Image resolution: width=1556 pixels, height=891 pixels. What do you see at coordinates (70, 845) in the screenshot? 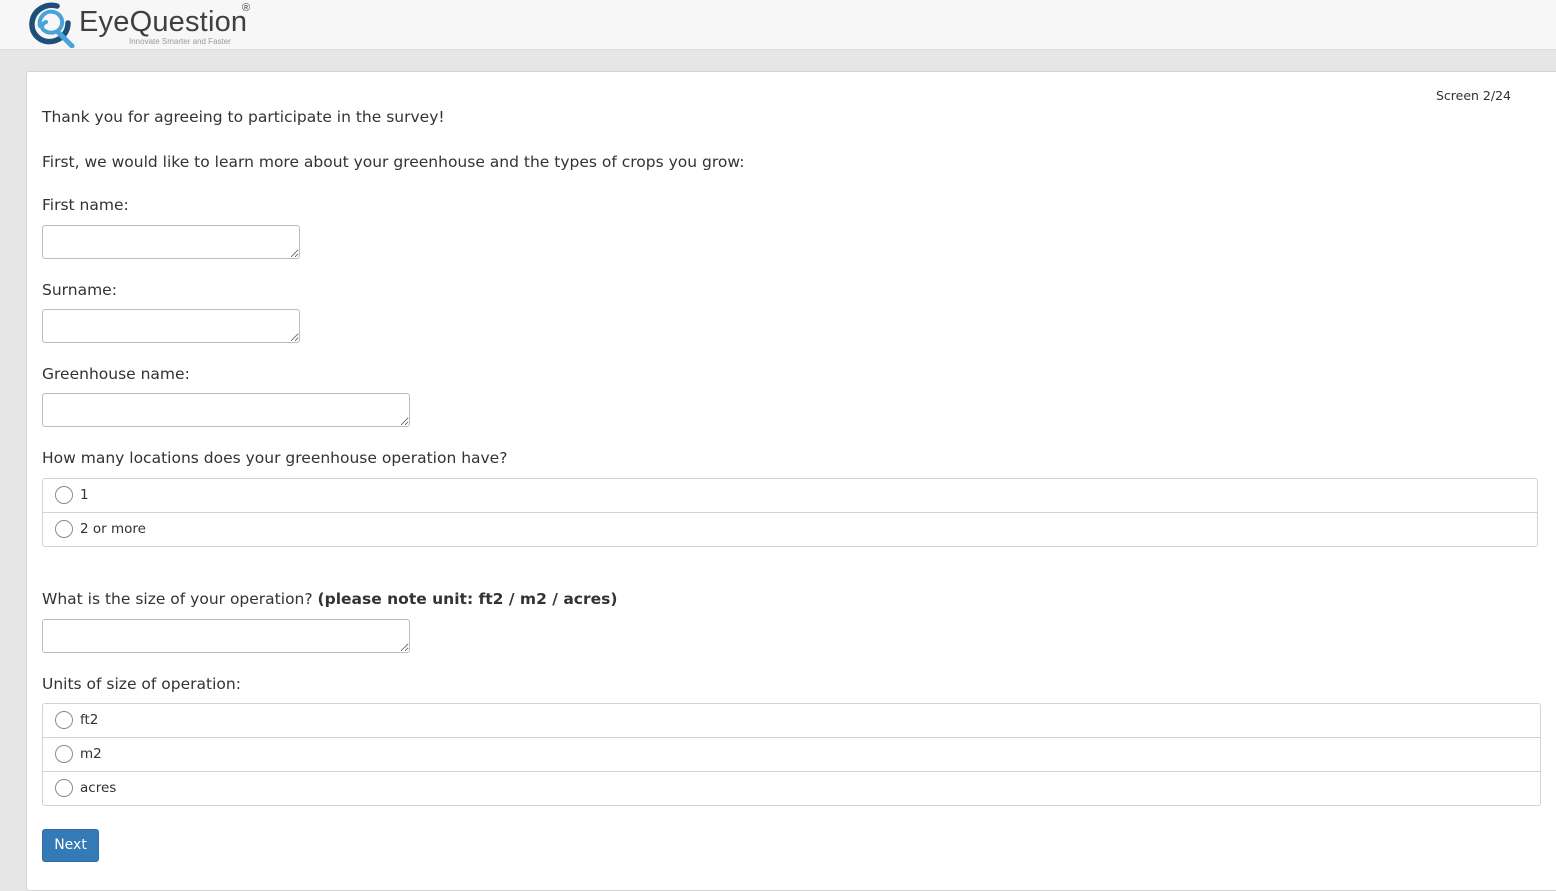
I see `next-button: Next` at bounding box center [70, 845].